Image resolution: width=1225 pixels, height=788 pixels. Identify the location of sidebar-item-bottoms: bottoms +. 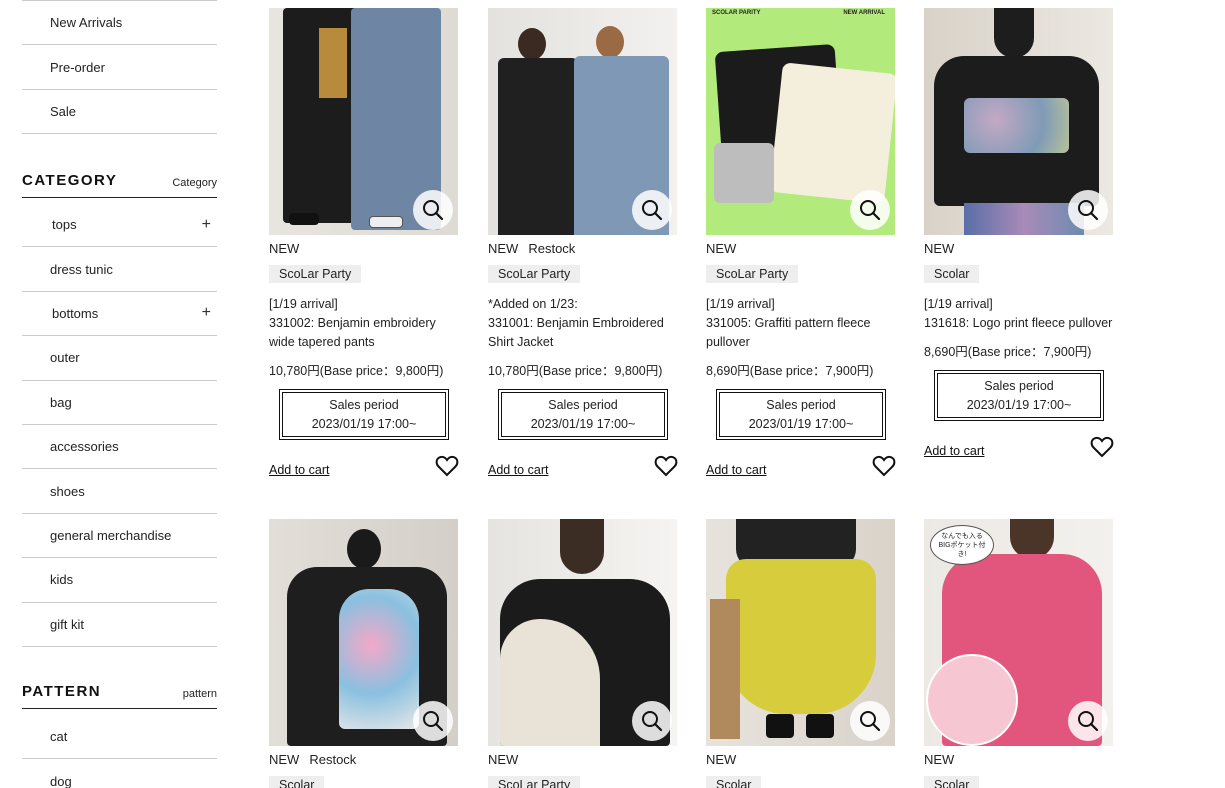
(119, 314).